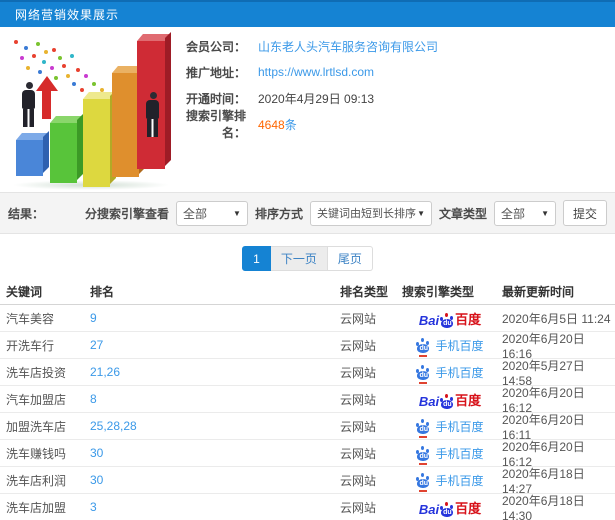 The height and width of the screenshot is (520, 615). What do you see at coordinates (307, 427) in the screenshot?
I see `table-row: 加盟洗车店 25,28,28 云网站 du 手机百度 2020年6月20日 16:11` at bounding box center [307, 427].